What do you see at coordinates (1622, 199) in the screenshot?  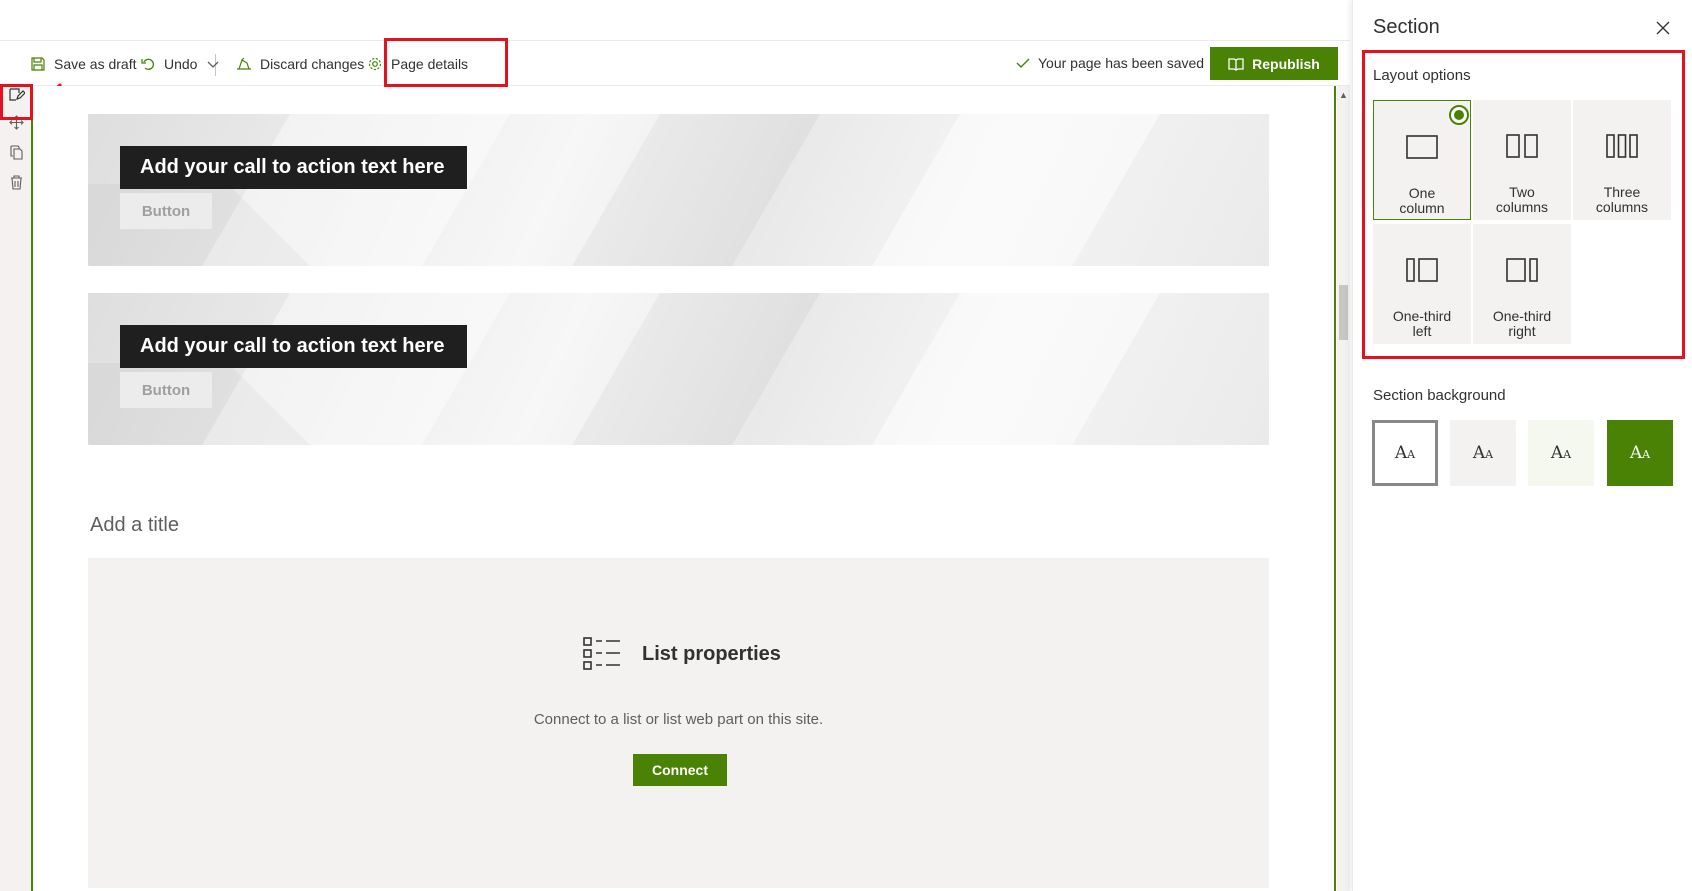 I see `layout-label: Three columns` at bounding box center [1622, 199].